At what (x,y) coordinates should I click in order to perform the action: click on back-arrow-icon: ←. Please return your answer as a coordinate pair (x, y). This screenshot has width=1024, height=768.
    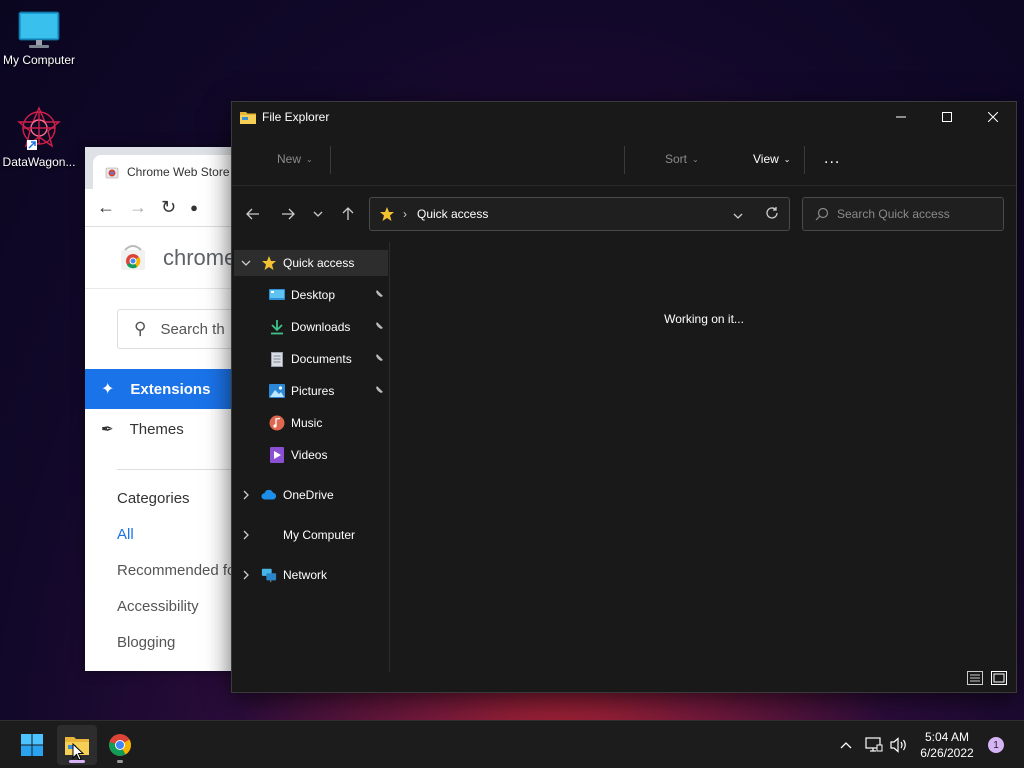
    Looking at the image, I should click on (106, 207).